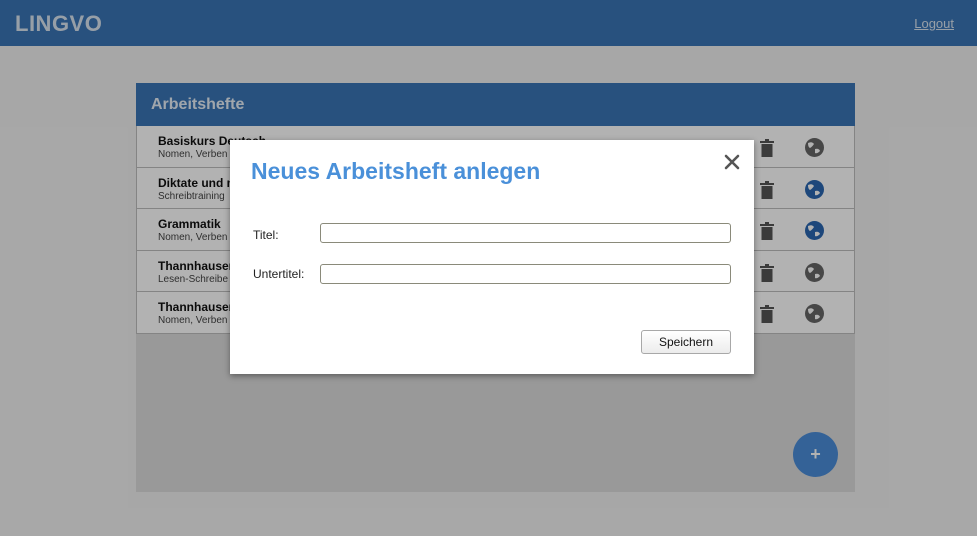 This screenshot has width=977, height=536. Describe the element at coordinates (279, 274) in the screenshot. I see `subtitle-label: Untertitel:` at that location.